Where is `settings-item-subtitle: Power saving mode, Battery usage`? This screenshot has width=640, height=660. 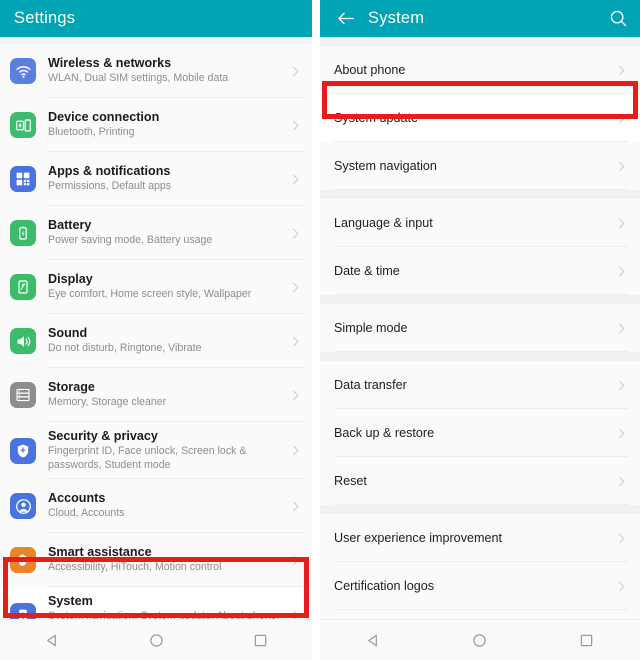
settings-item-subtitle: Power saving mode, Battery usage is located at coordinates (130, 240).